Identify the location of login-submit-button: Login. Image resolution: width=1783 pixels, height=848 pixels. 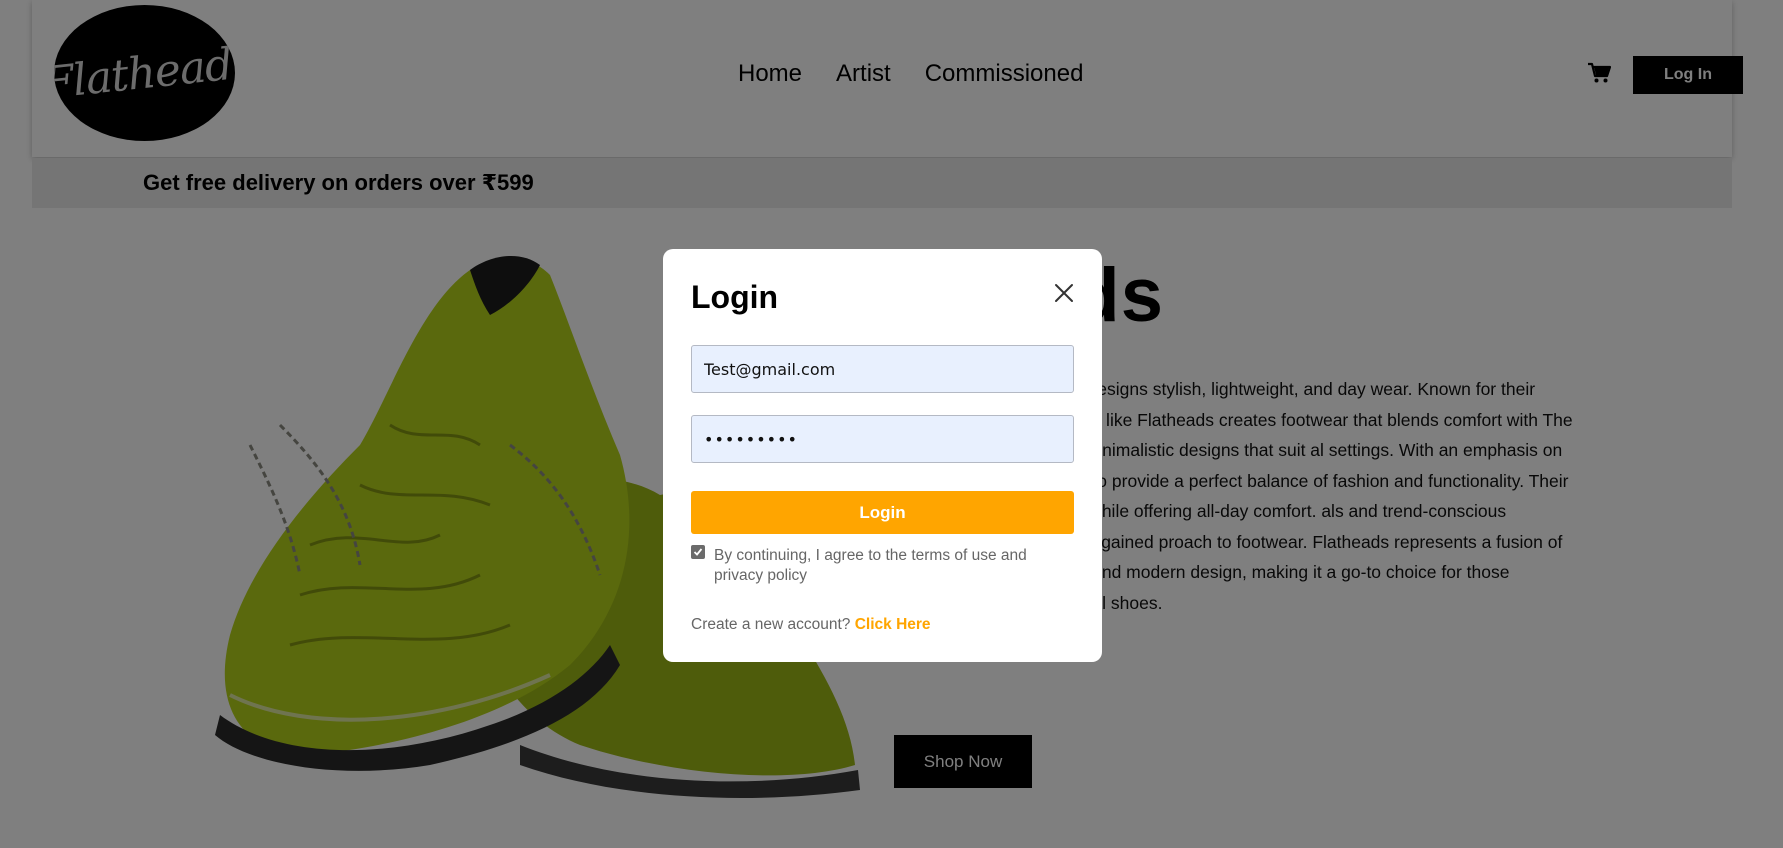
(882, 512).